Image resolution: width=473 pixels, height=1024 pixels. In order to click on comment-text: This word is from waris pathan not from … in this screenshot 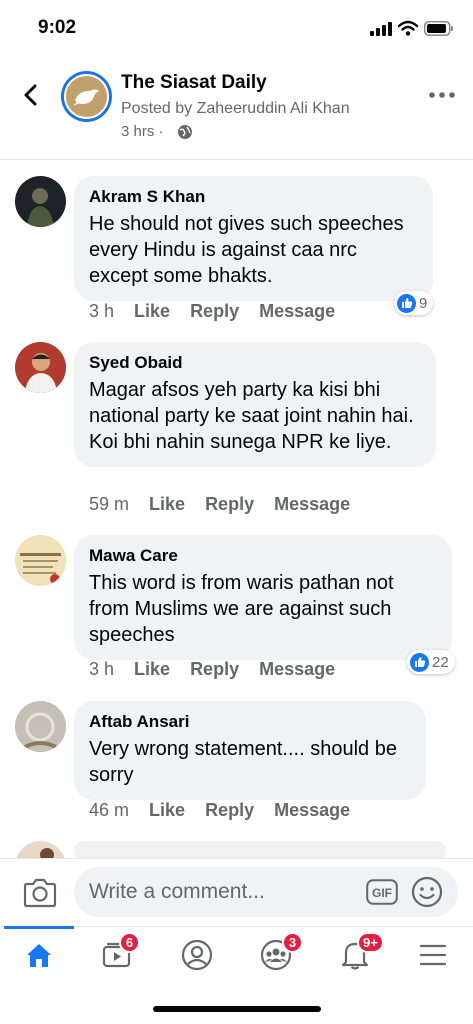, I will do `click(241, 609)`.